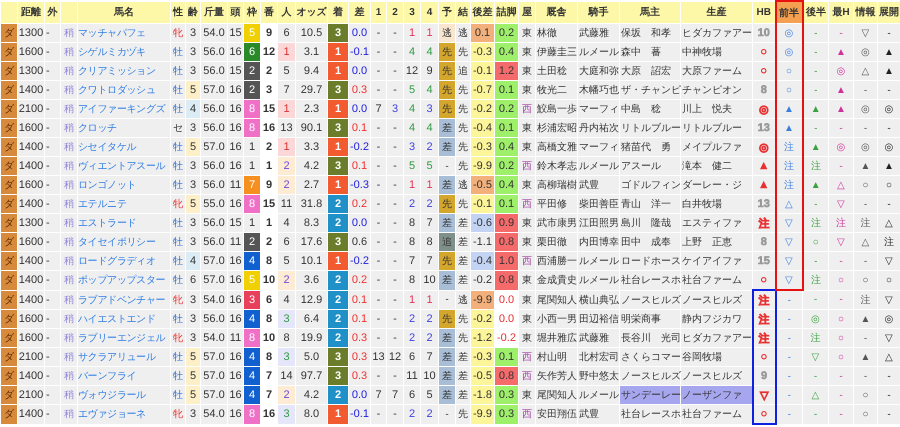 This screenshot has width=900, height=427. I want to click on column-header: 後差, so click(482, 12).